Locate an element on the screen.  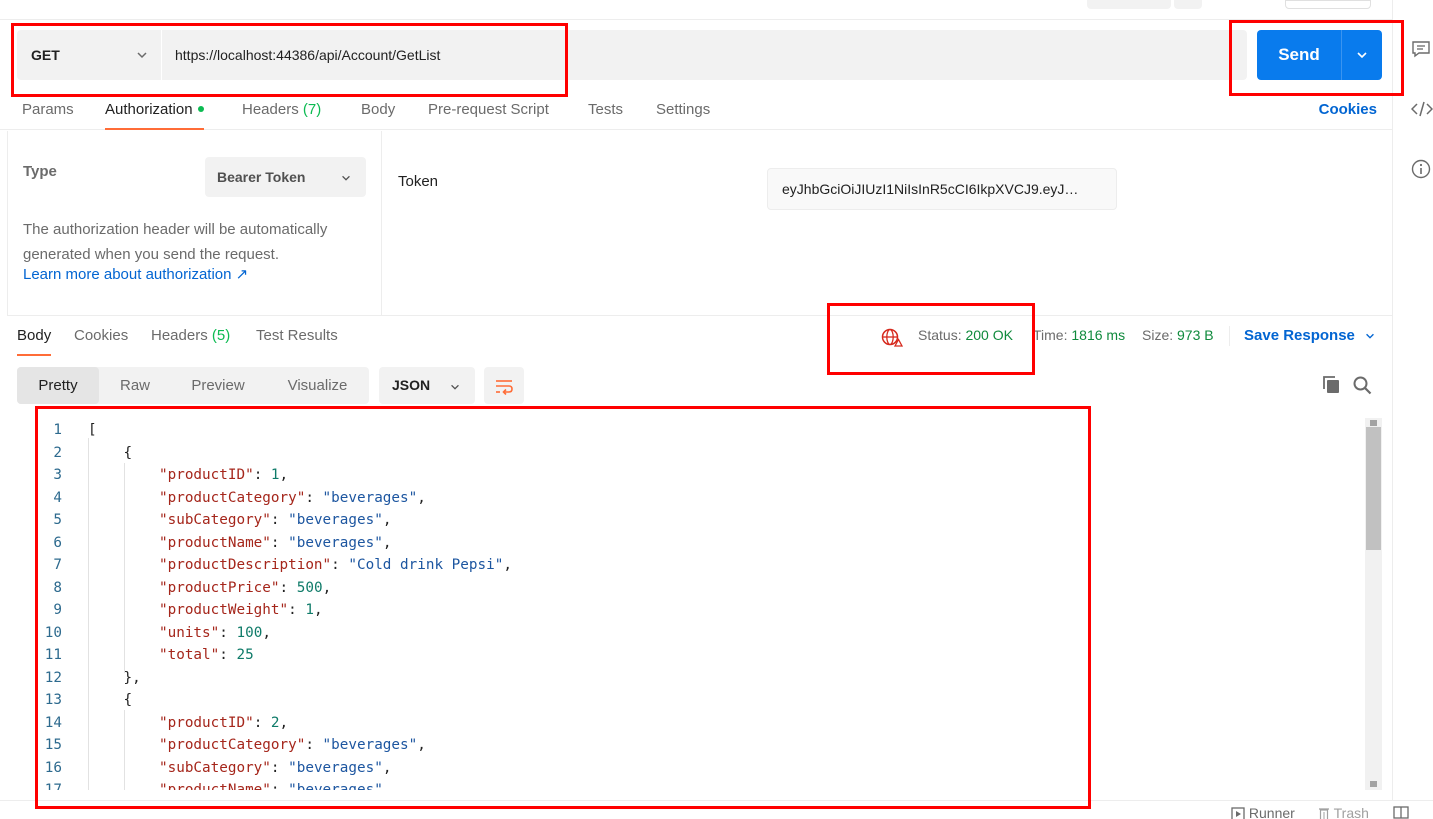
tab-label: Test Results is located at coordinates (297, 335).